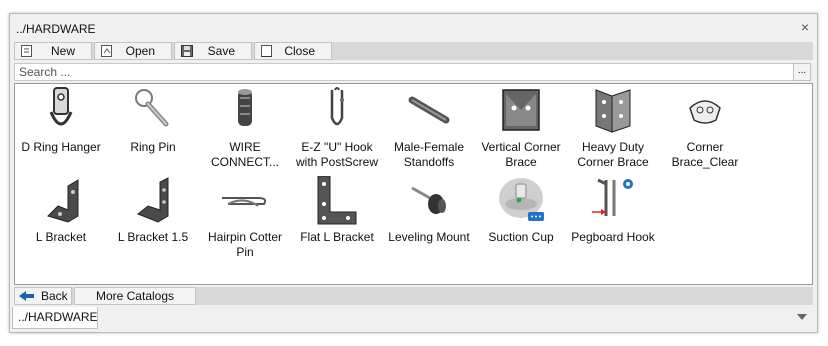  What do you see at coordinates (135, 296) in the screenshot?
I see `more-catalogs-button: More Catalogs` at bounding box center [135, 296].